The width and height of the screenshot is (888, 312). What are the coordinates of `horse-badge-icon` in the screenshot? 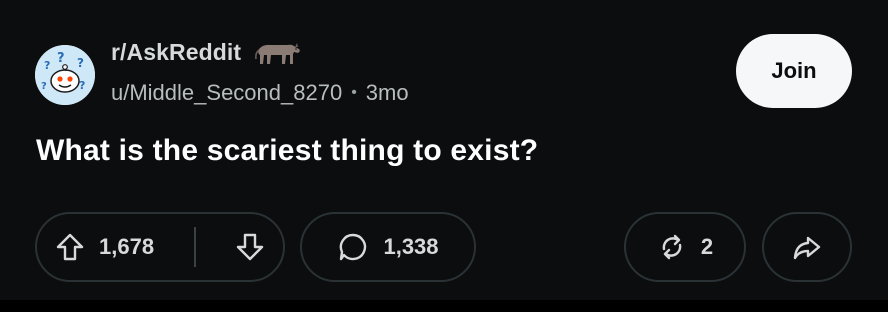 It's located at (278, 52).